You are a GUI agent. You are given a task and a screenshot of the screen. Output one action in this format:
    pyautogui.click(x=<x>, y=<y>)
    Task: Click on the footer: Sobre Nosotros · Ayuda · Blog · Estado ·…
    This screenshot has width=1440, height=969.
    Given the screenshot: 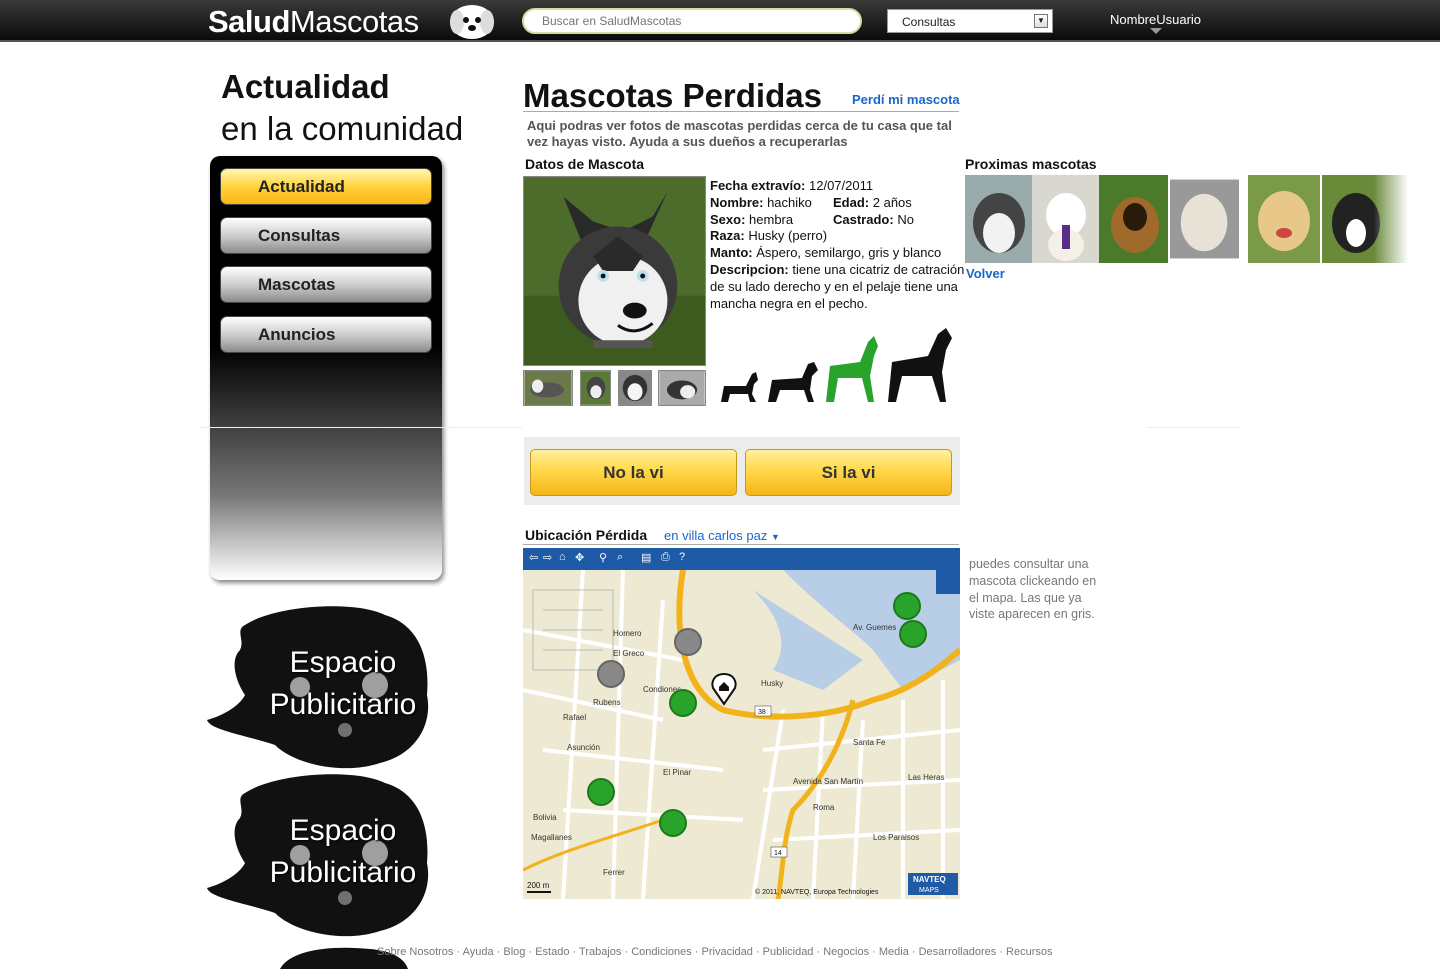 What is the action you would take?
    pyautogui.click(x=715, y=952)
    